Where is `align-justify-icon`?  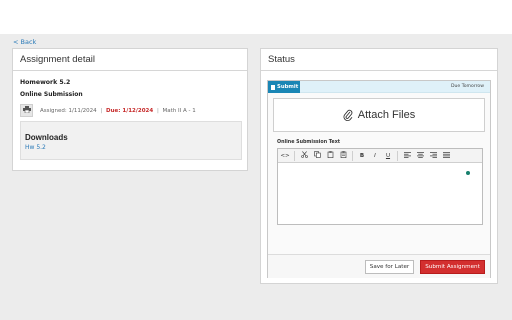
align-justify-icon is located at coordinates (446, 155).